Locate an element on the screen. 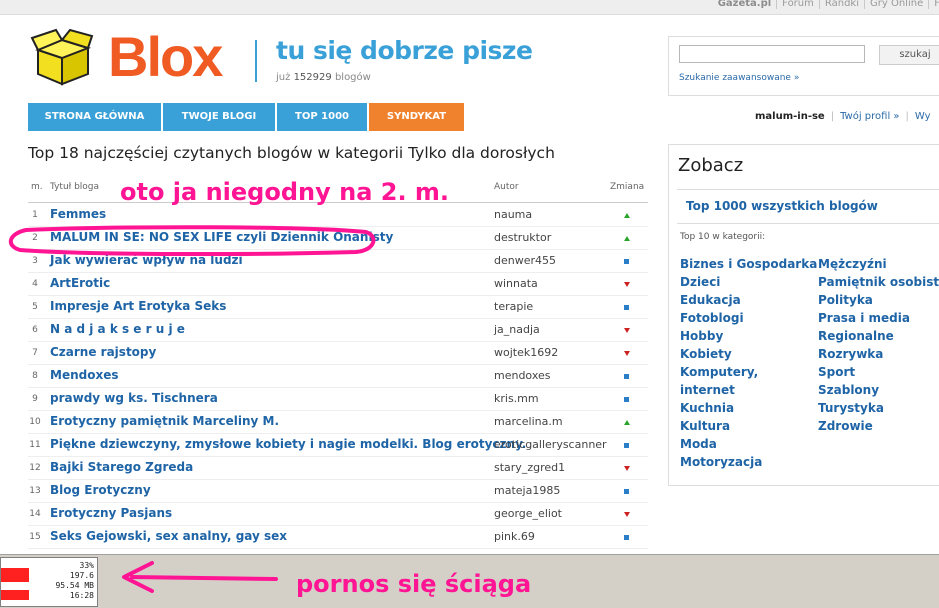 The image size is (939, 608). blog-title-link: N a d j a k s e r u j e is located at coordinates (117, 329).